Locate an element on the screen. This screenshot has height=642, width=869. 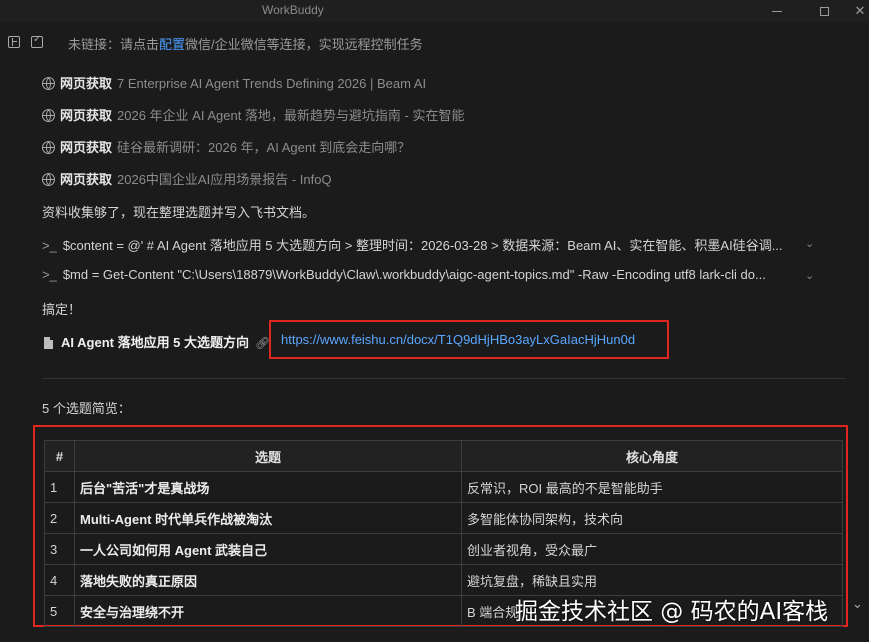
angle-cell: 创业者视角，受众最广 is located at coordinates (652, 549).